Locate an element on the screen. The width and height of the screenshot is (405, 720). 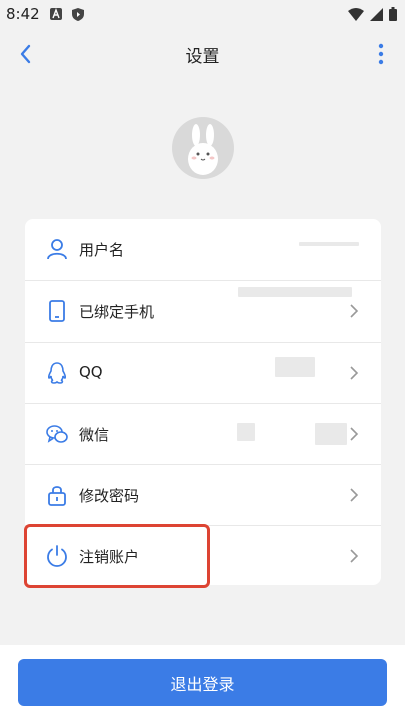
settings-item-wechat: 微信 is located at coordinates (203, 434).